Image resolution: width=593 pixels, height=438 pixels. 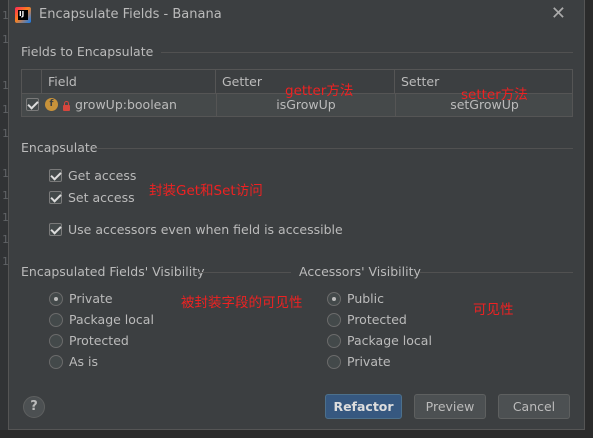 What do you see at coordinates (365, 299) in the screenshot?
I see `radio-label: Public` at bounding box center [365, 299].